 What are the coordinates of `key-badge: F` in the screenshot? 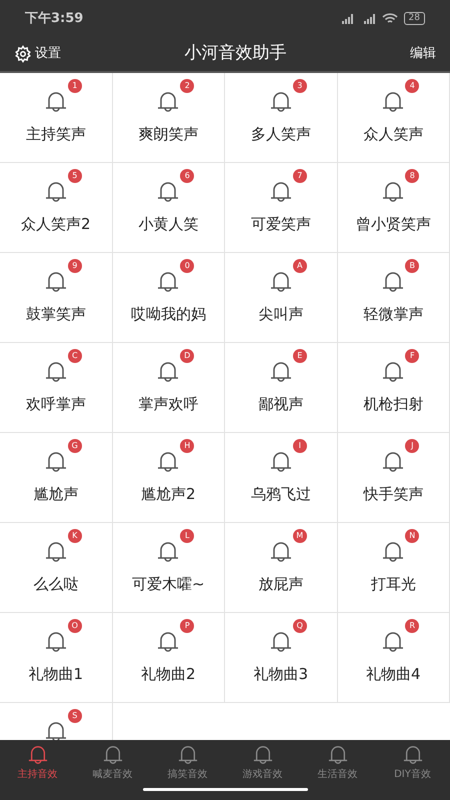 It's located at (412, 356).